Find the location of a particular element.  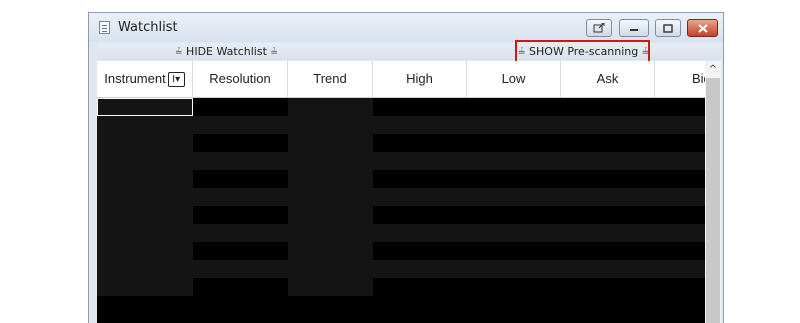

close-button is located at coordinates (702, 28).